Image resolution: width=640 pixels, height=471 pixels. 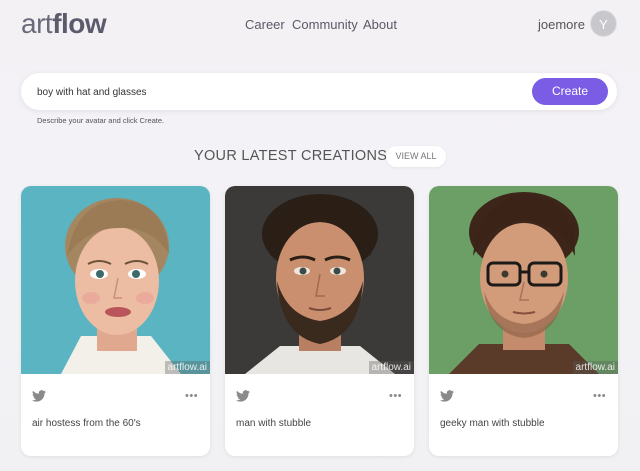 I want to click on card-title: man with stubble, so click(x=274, y=423).